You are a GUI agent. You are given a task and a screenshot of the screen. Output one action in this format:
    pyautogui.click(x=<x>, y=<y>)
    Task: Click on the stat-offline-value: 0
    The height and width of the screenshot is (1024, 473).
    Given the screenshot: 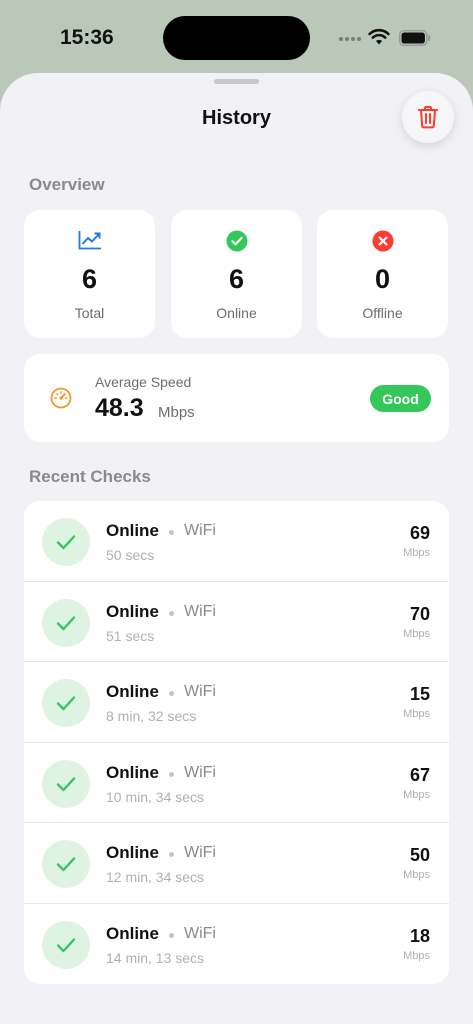 What is the action you would take?
    pyautogui.click(x=382, y=279)
    